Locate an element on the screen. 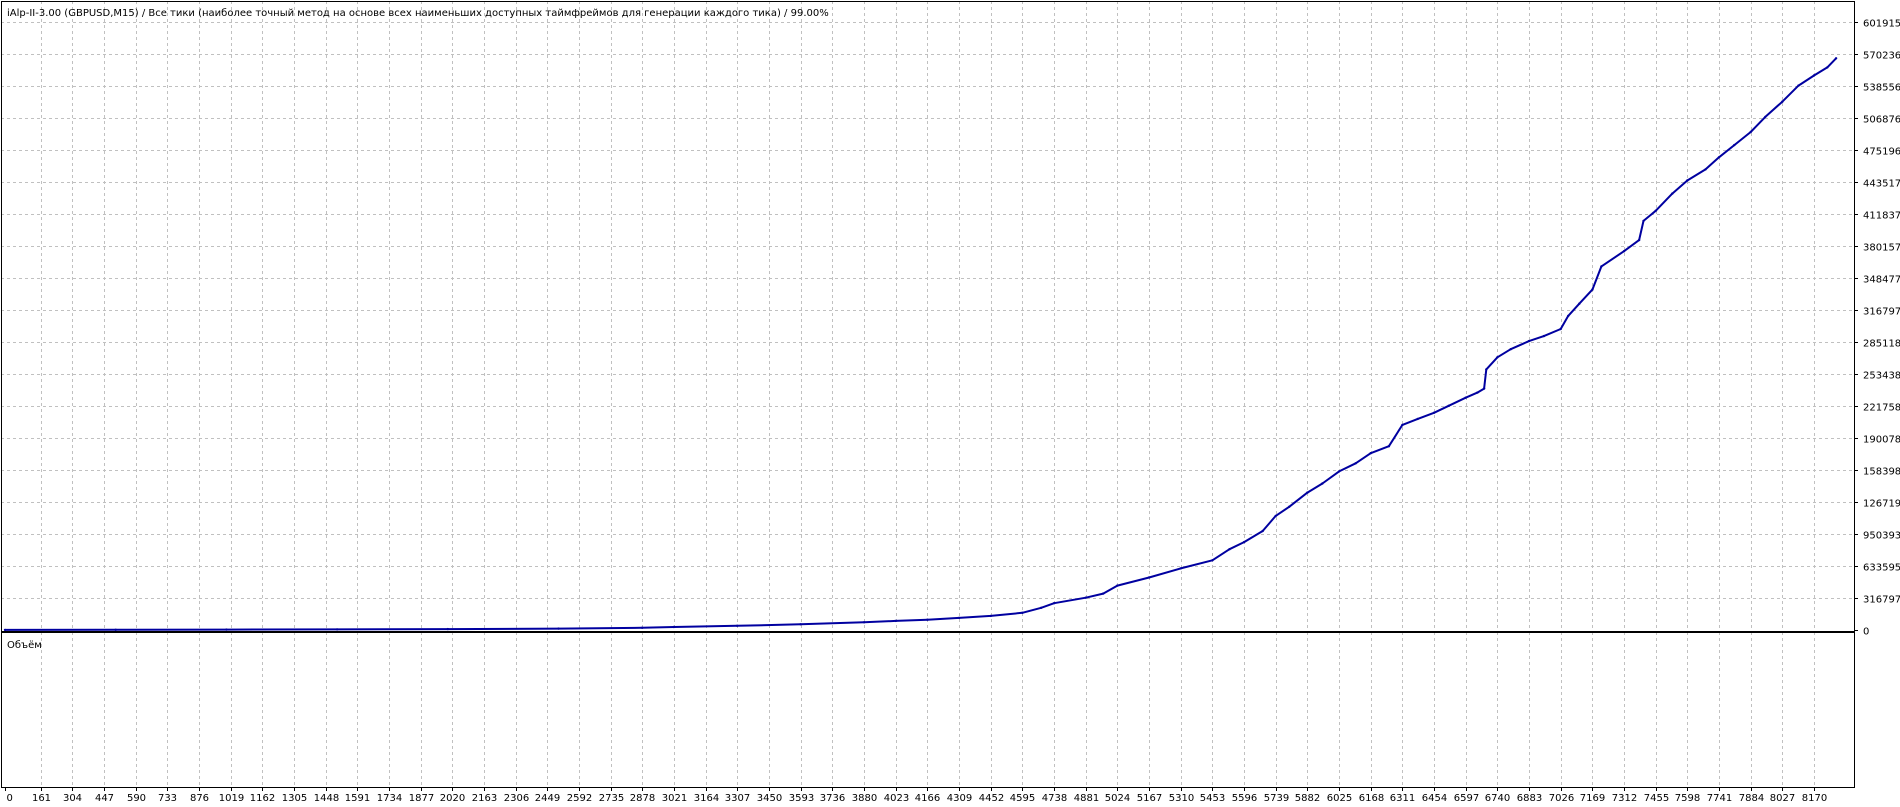  x-tick-label: 7884 is located at coordinates (1751, 798).